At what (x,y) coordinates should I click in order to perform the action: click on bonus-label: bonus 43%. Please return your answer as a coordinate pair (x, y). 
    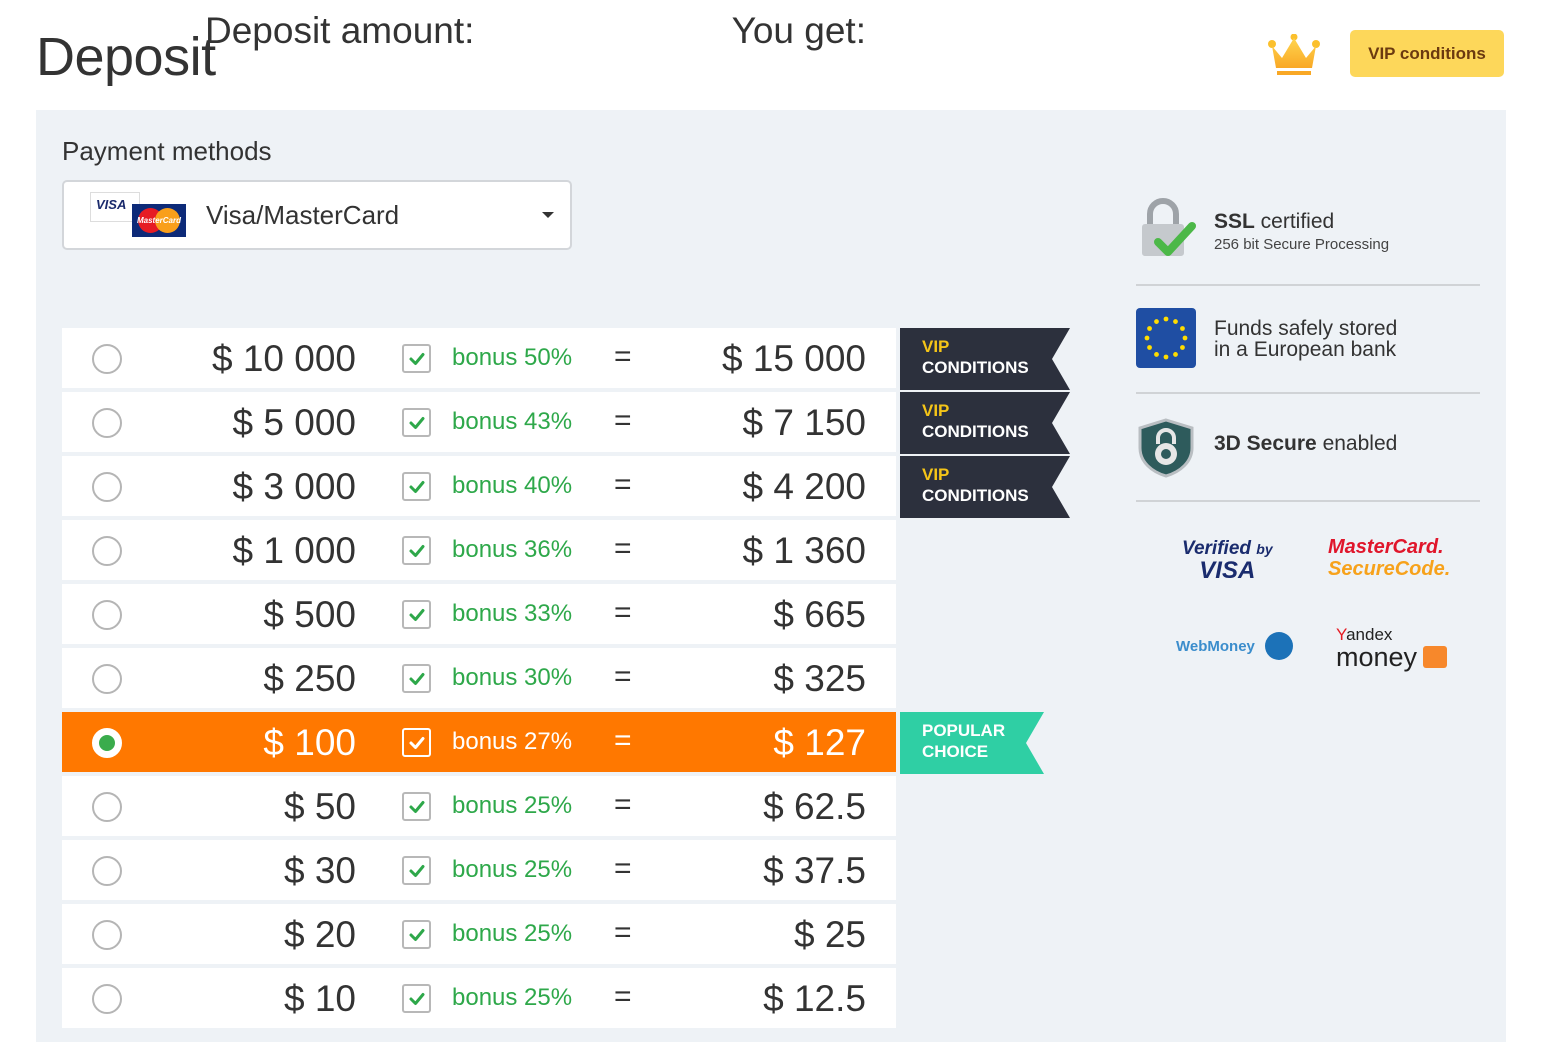
    Looking at the image, I should click on (512, 421).